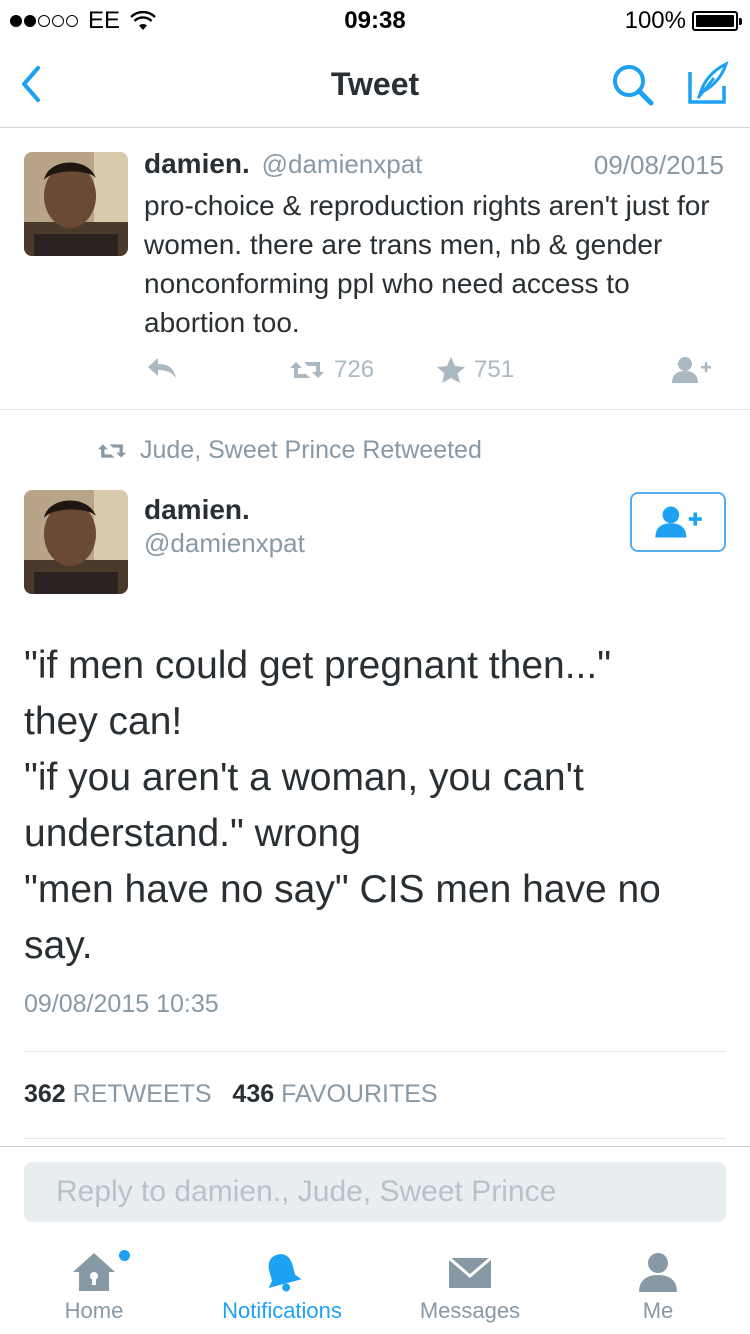 This screenshot has height=1334, width=750. I want to click on compose-icon, so click(707, 83).